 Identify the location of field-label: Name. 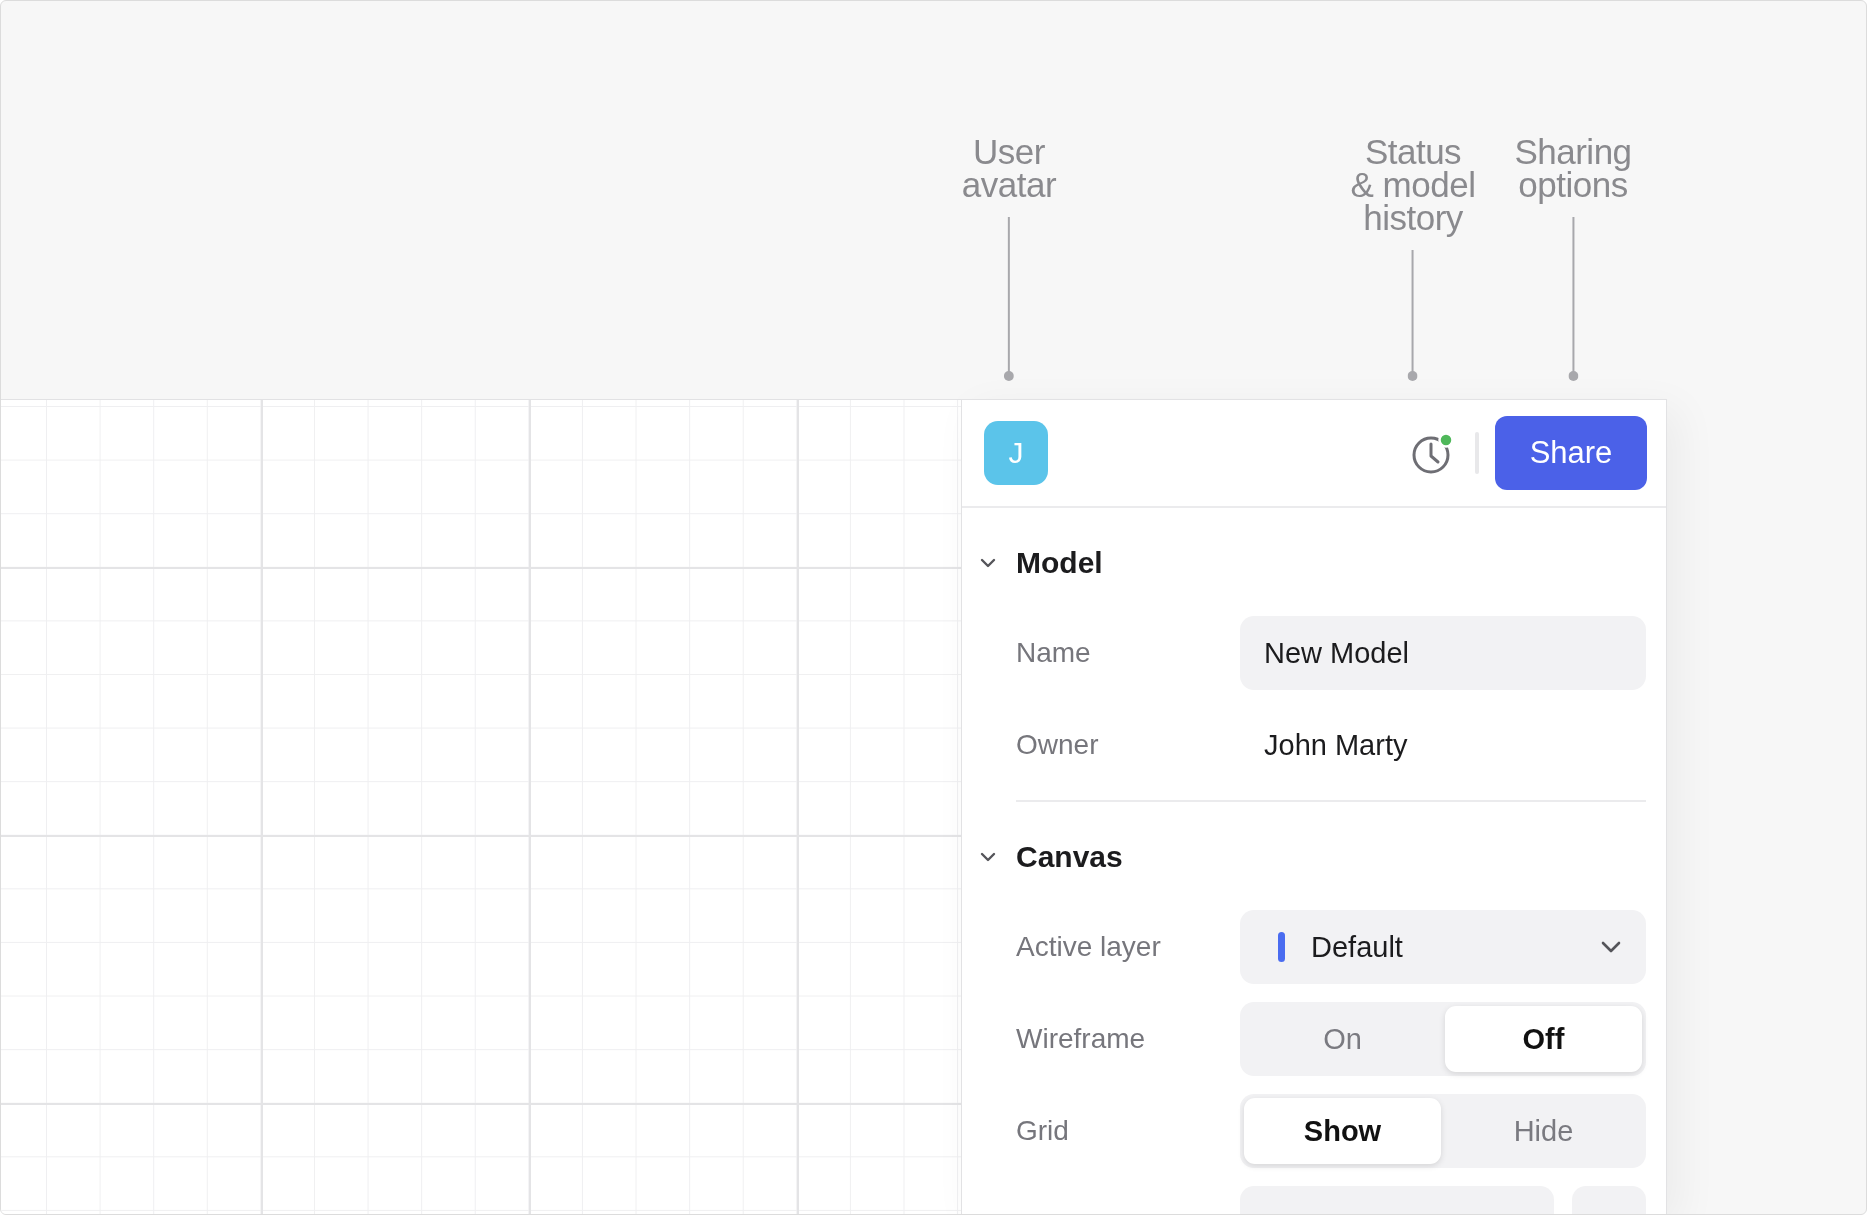
(1054, 653).